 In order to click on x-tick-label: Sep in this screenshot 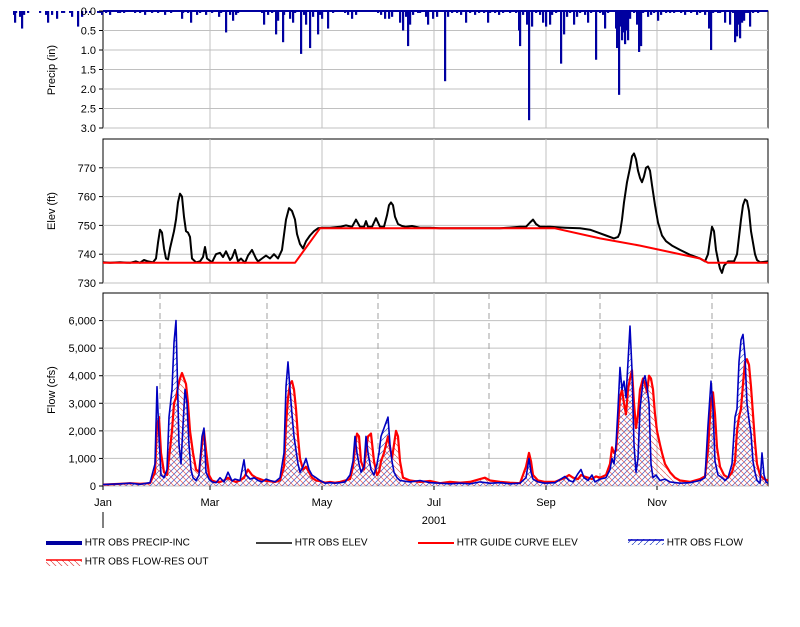, I will do `click(546, 503)`.